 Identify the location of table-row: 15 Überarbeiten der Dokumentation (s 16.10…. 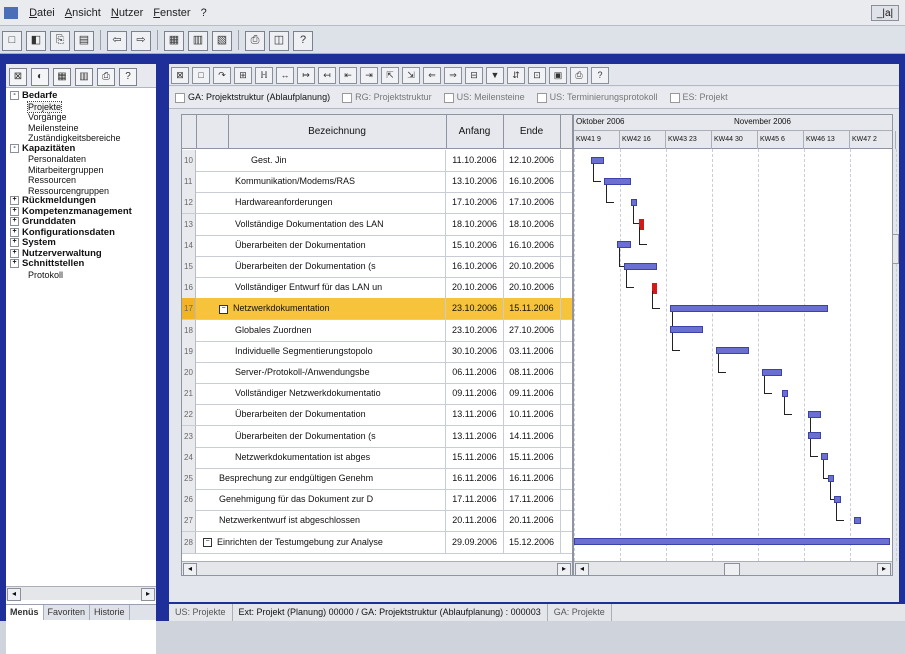
(377, 267).